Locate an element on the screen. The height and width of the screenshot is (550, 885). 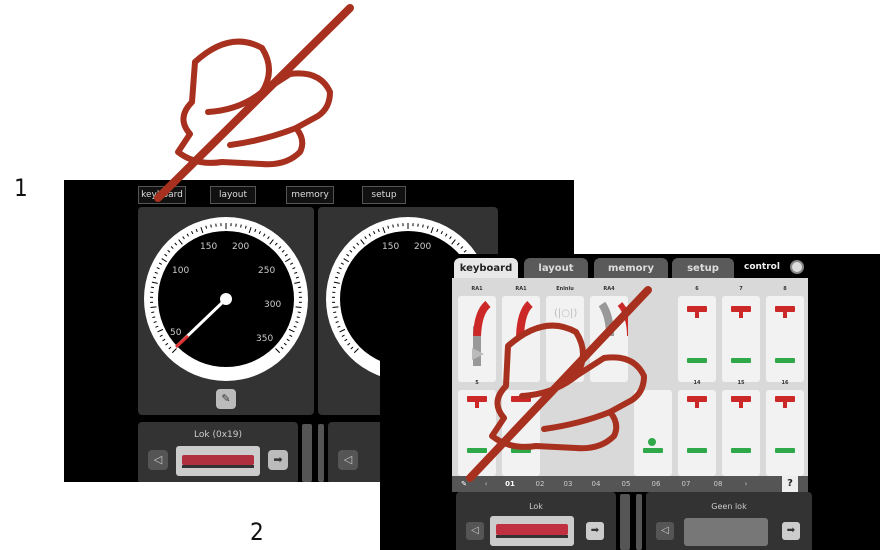
hand-pointer-icon is located at coordinates (559, 384).